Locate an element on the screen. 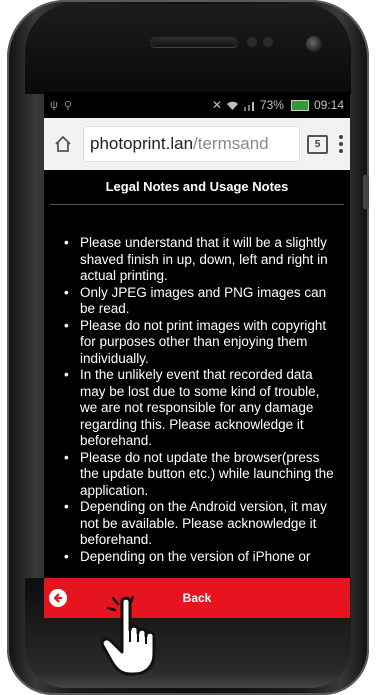 The width and height of the screenshot is (376, 695). overflow-menu-icon is located at coordinates (341, 144).